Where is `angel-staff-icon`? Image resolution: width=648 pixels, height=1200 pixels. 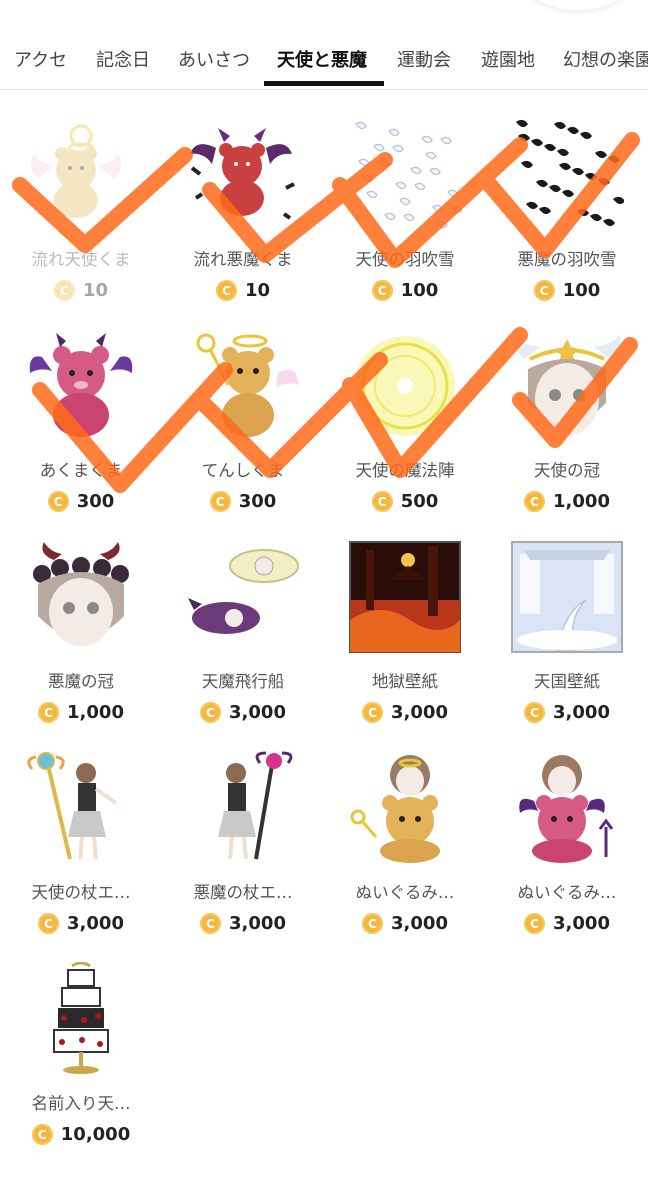 angel-staff-icon is located at coordinates (81, 808).